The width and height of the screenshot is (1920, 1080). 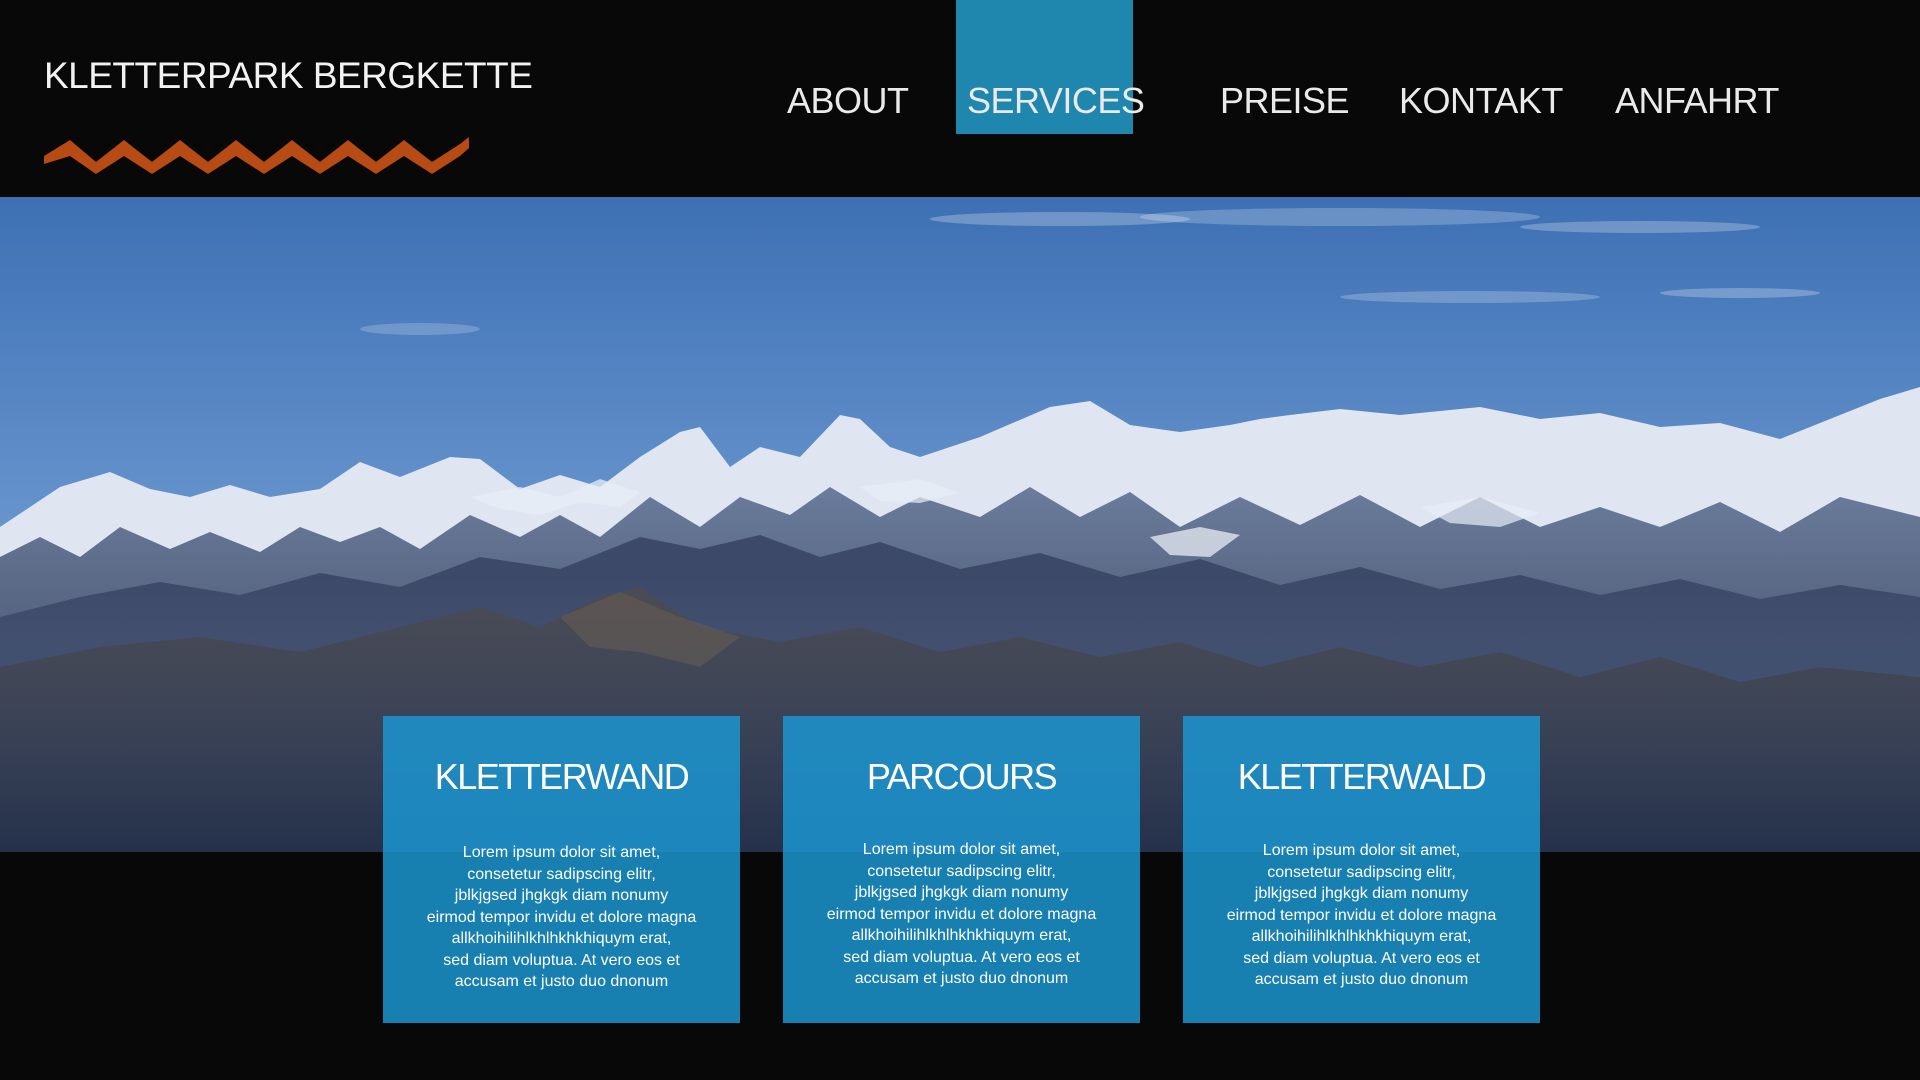 I want to click on brand-title: KLETTERPARK BERGKETTE, so click(x=288, y=75).